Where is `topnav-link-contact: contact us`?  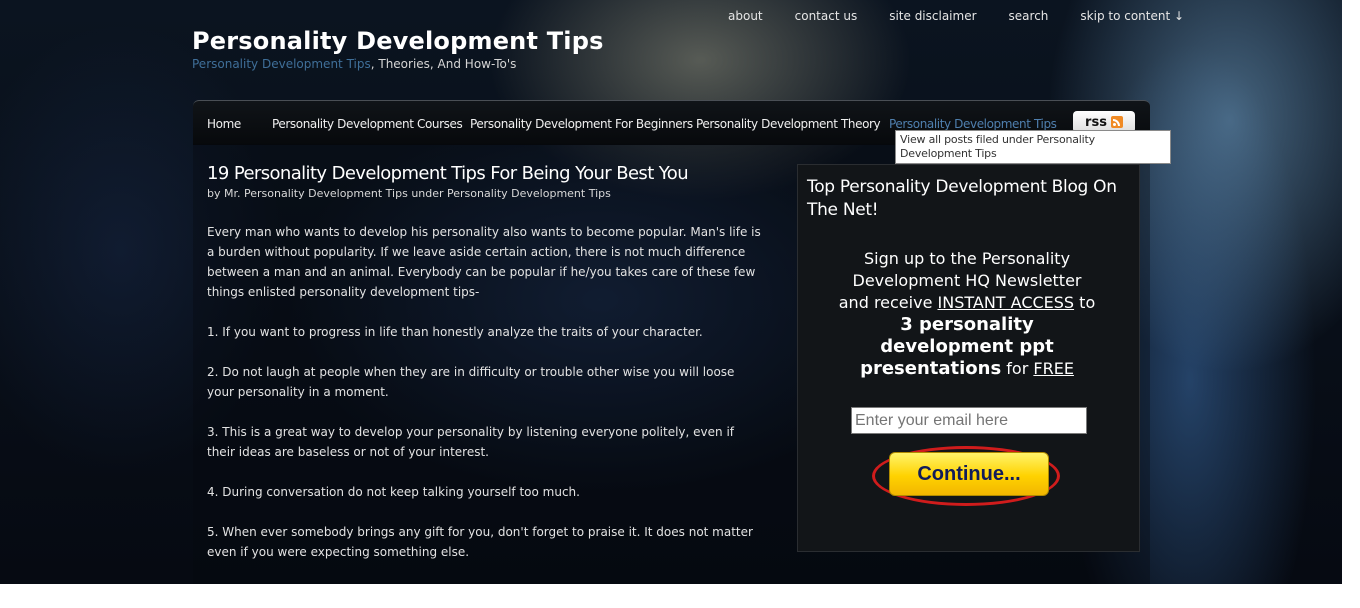 topnav-link-contact: contact us is located at coordinates (826, 16).